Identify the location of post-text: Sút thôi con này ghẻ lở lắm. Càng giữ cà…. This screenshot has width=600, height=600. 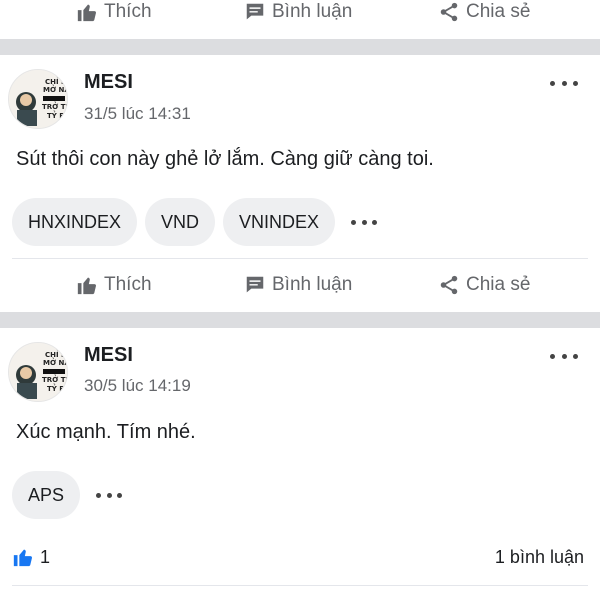
(225, 159).